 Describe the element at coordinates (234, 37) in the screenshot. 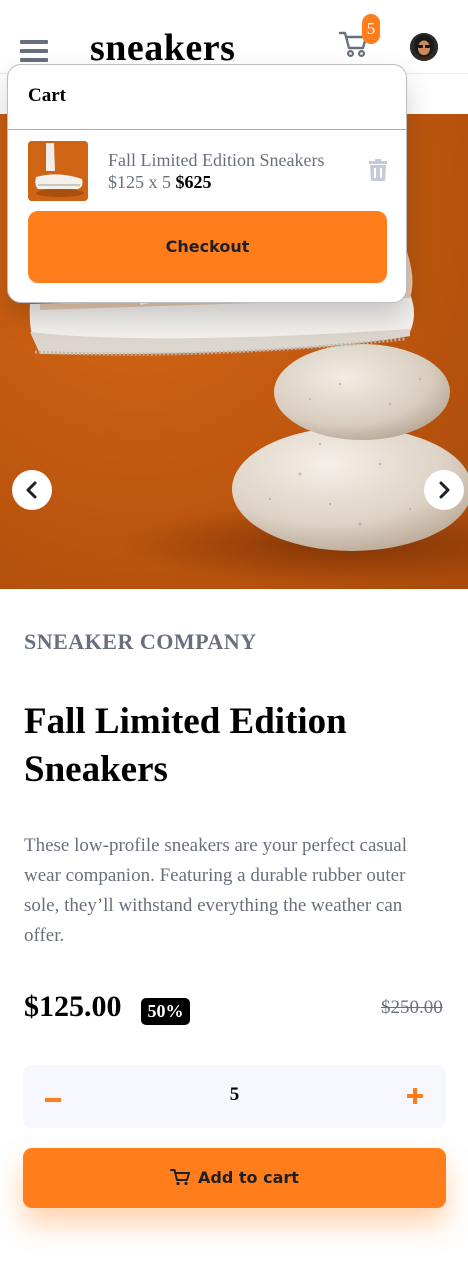

I see `header: sneakers 5` at that location.